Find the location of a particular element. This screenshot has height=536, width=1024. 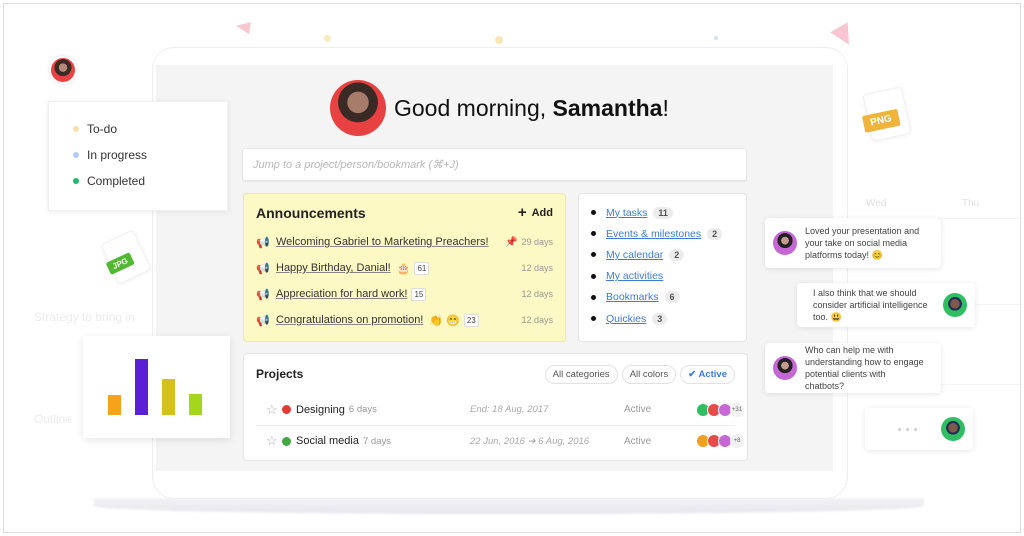

announcement-link: Happy Birthday, Danial! is located at coordinates (333, 268).